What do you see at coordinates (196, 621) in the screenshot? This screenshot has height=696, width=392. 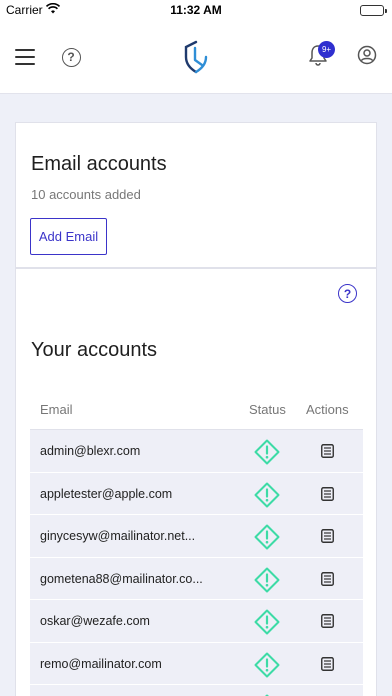 I see `table-row: oskar@wezafe.com` at bounding box center [196, 621].